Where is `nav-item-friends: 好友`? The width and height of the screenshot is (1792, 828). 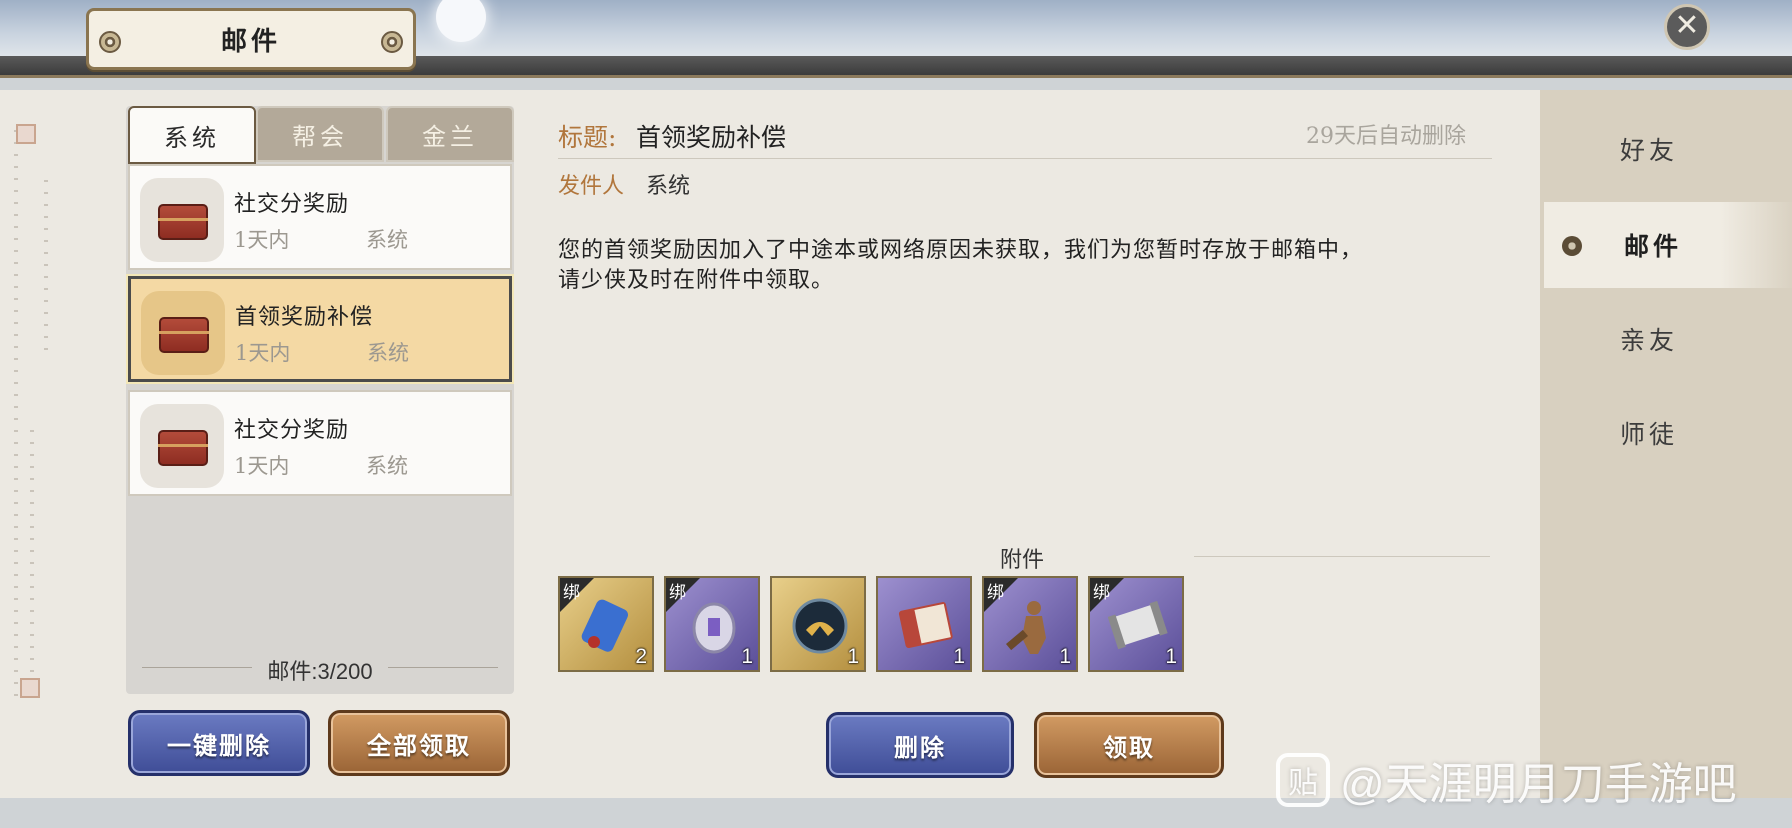 nav-item-friends: 好友 is located at coordinates (1666, 149).